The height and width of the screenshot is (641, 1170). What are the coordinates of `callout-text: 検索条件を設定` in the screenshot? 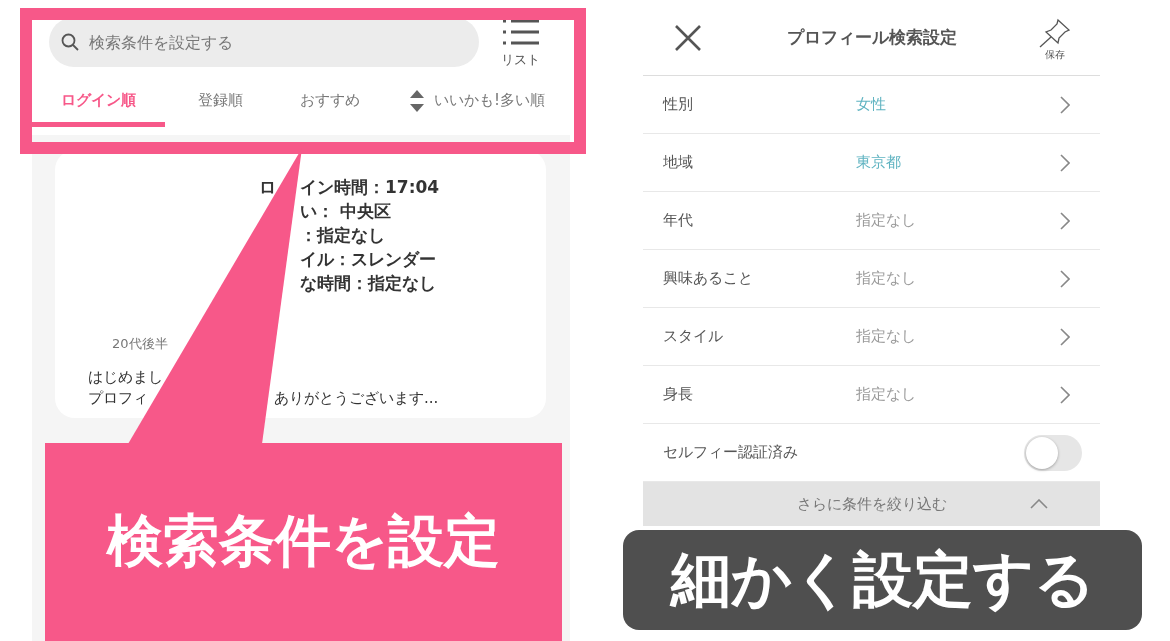 It's located at (303, 542).